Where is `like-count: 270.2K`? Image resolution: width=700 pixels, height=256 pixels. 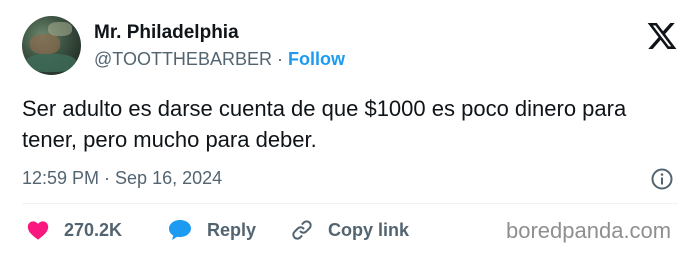 like-count: 270.2K is located at coordinates (93, 229).